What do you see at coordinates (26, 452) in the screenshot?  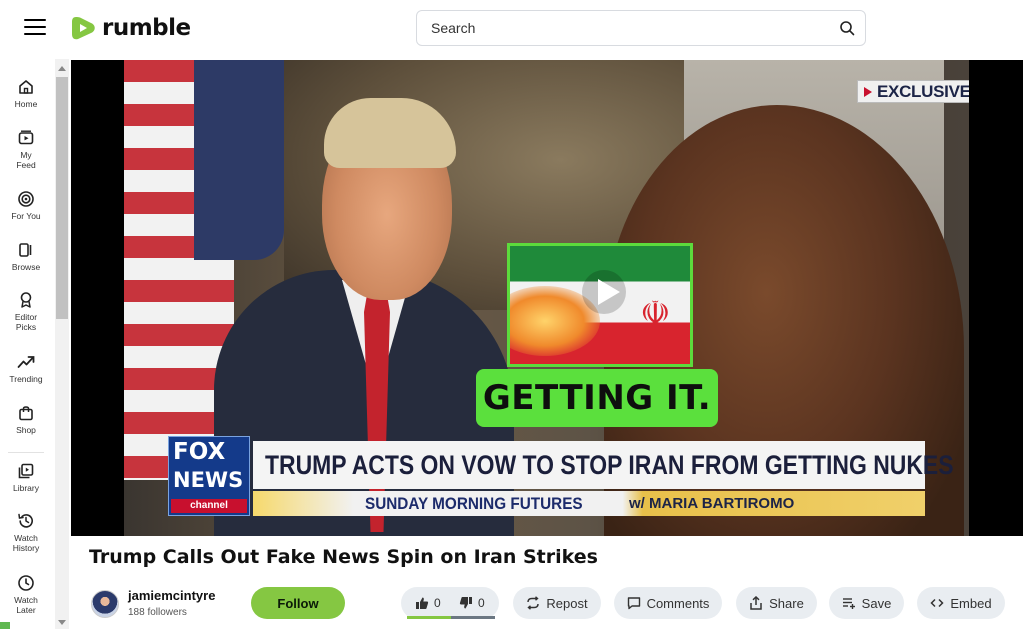 I see `sidebar-divider` at bounding box center [26, 452].